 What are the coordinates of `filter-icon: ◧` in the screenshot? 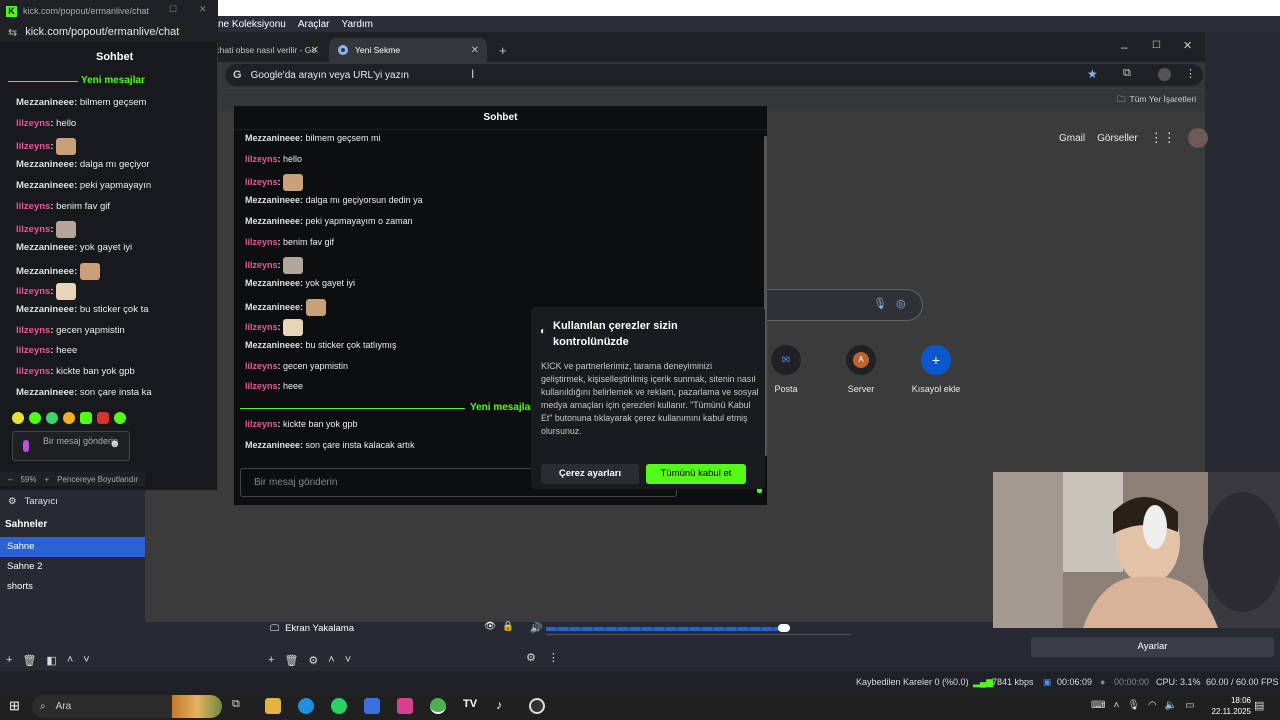 It's located at (51, 660).